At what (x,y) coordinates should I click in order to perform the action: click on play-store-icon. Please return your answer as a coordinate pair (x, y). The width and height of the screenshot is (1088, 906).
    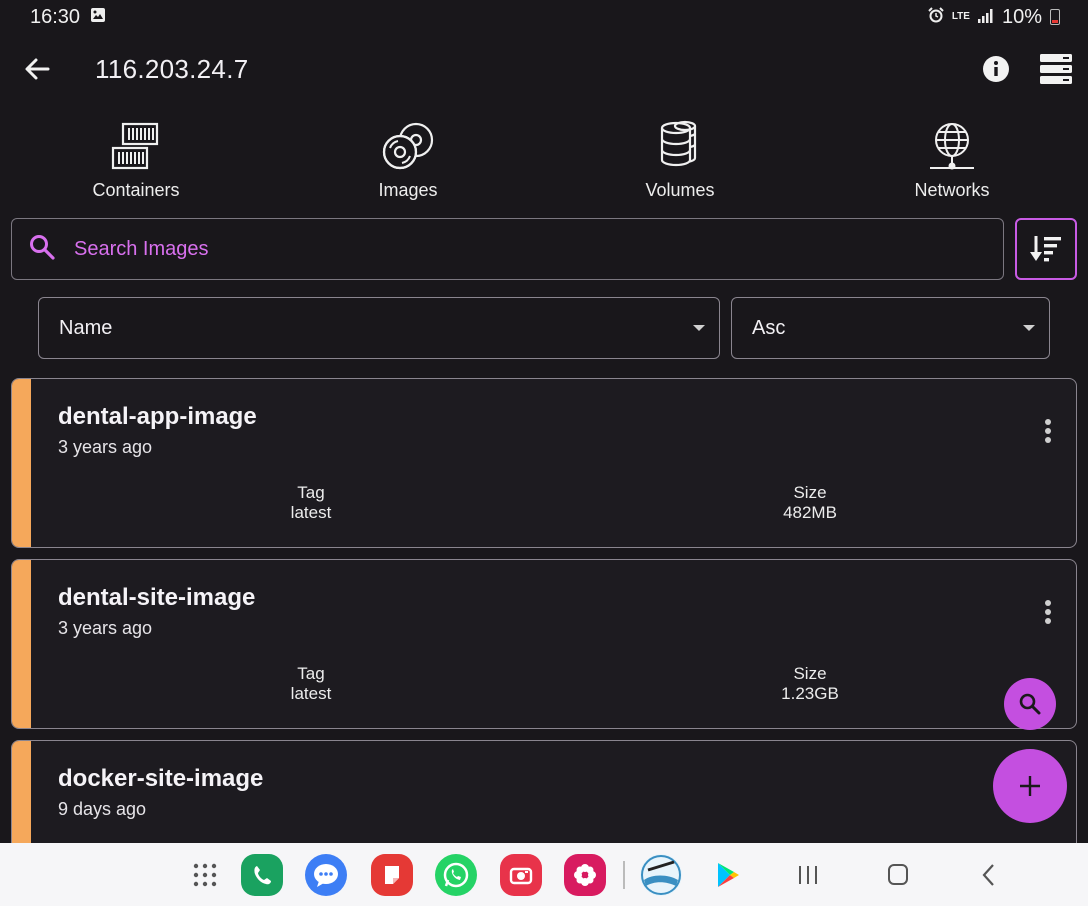
    Looking at the image, I should click on (728, 875).